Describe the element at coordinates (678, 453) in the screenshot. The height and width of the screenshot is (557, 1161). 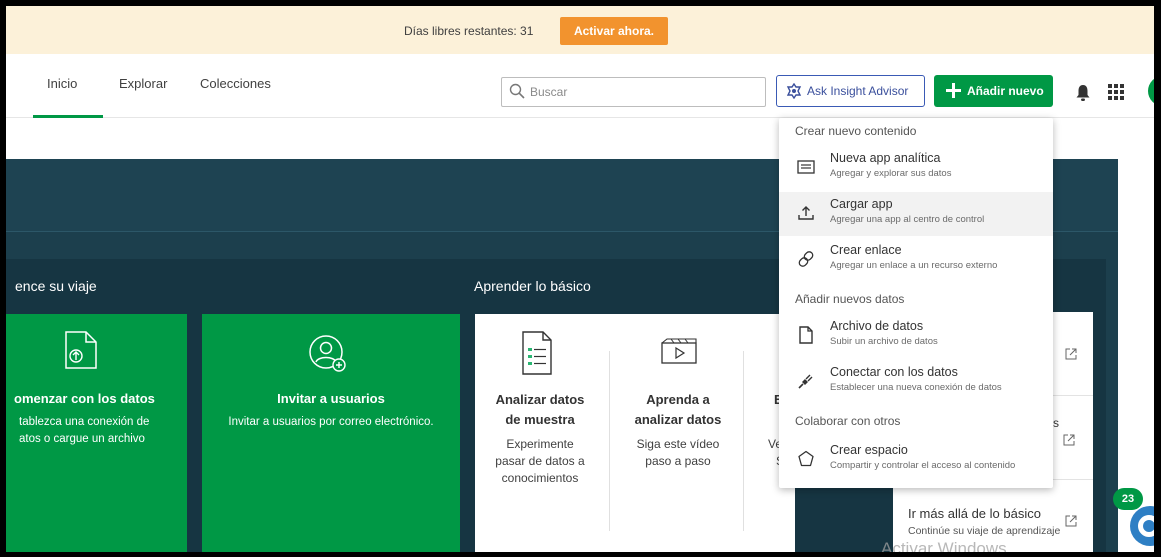
I see `learn-analyze-body: Siga este vídeo paso a paso` at that location.